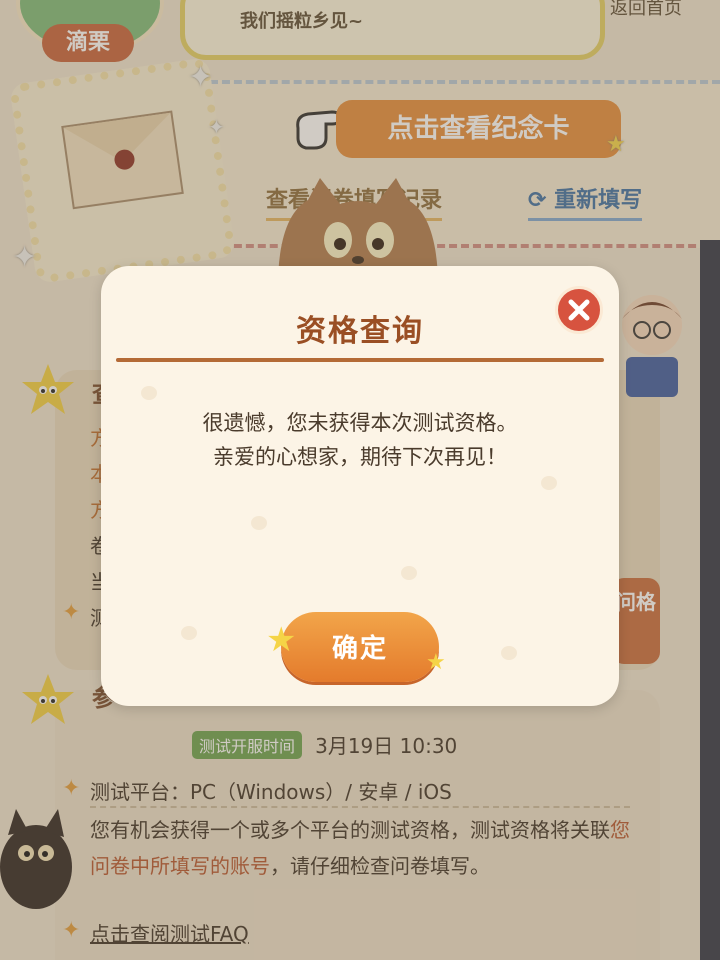 This screenshot has height=960, width=720. Describe the element at coordinates (360, 647) in the screenshot. I see `confirm-button: 确定` at that location.